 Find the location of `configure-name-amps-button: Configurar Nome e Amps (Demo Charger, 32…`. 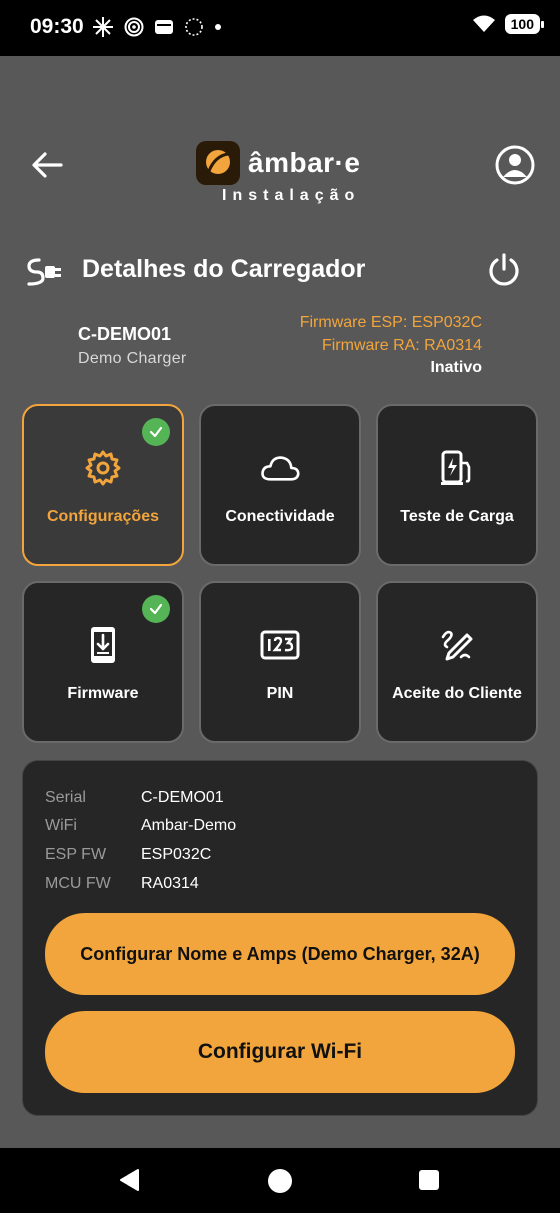

configure-name-amps-button: Configurar Nome e Amps (Demo Charger, 32… is located at coordinates (280, 954).